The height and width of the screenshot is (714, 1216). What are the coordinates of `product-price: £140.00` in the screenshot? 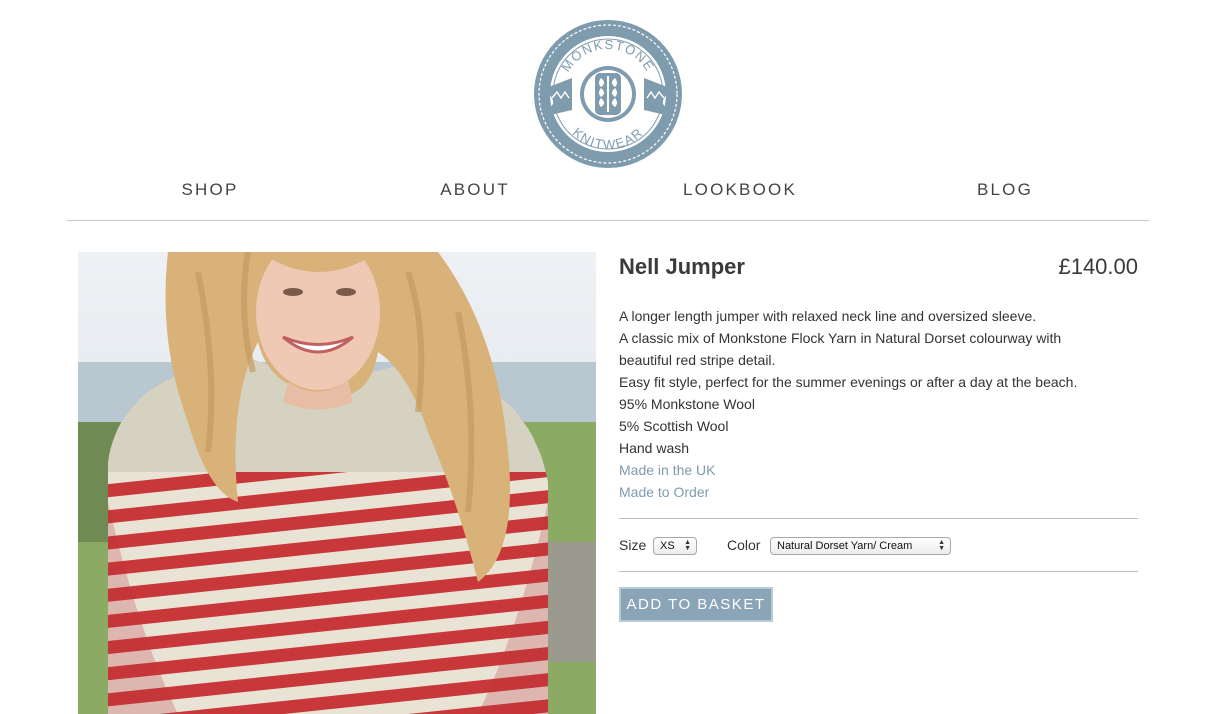 It's located at (1098, 266).